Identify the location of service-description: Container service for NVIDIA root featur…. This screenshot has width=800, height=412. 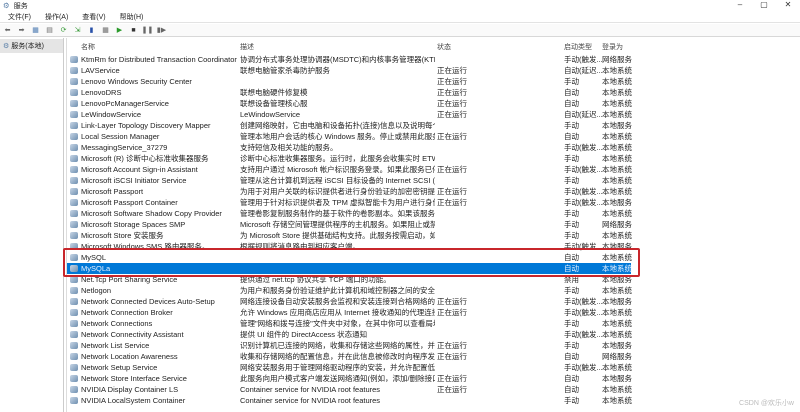
(310, 389).